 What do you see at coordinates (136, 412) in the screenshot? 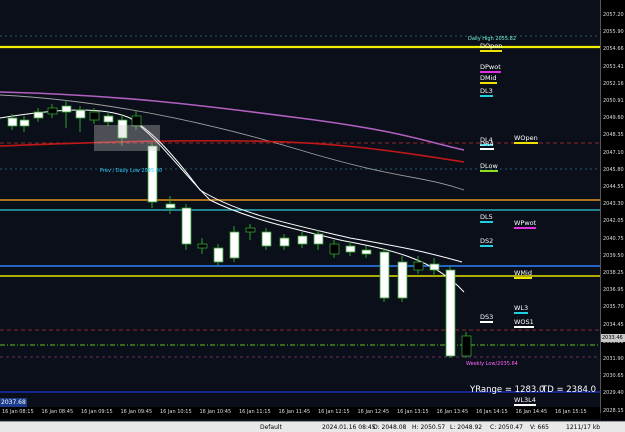
I see `time-tick-label: 16 Jan 09:45` at bounding box center [136, 412].